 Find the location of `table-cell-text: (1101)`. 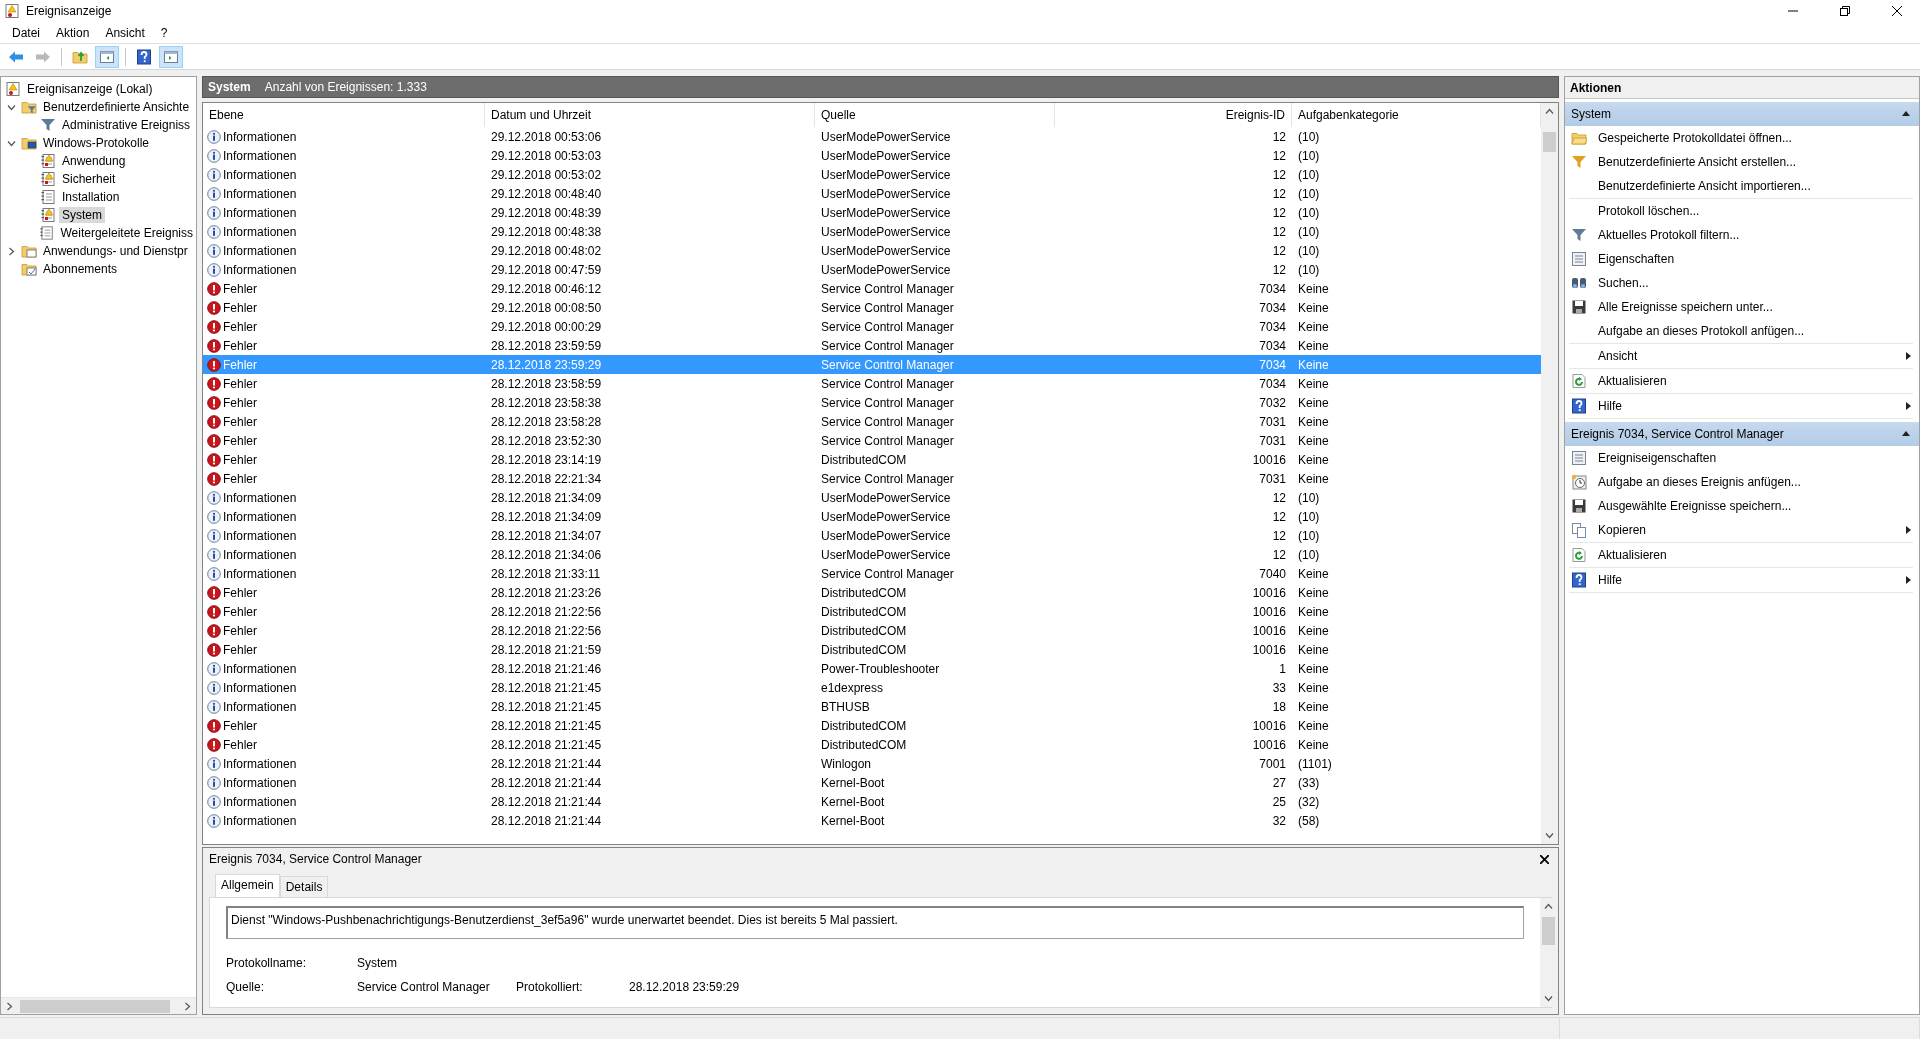

table-cell-text: (1101) is located at coordinates (1315, 764).